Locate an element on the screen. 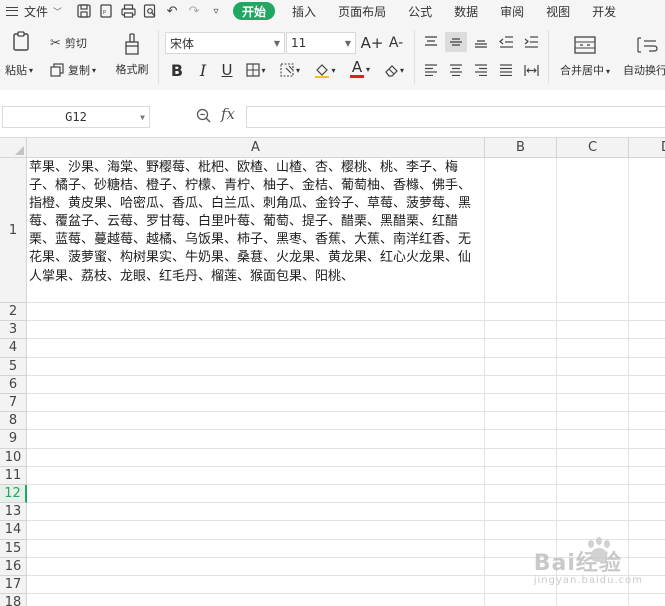 This screenshot has width=665, height=606. row-header-5: 5 is located at coordinates (13, 366).